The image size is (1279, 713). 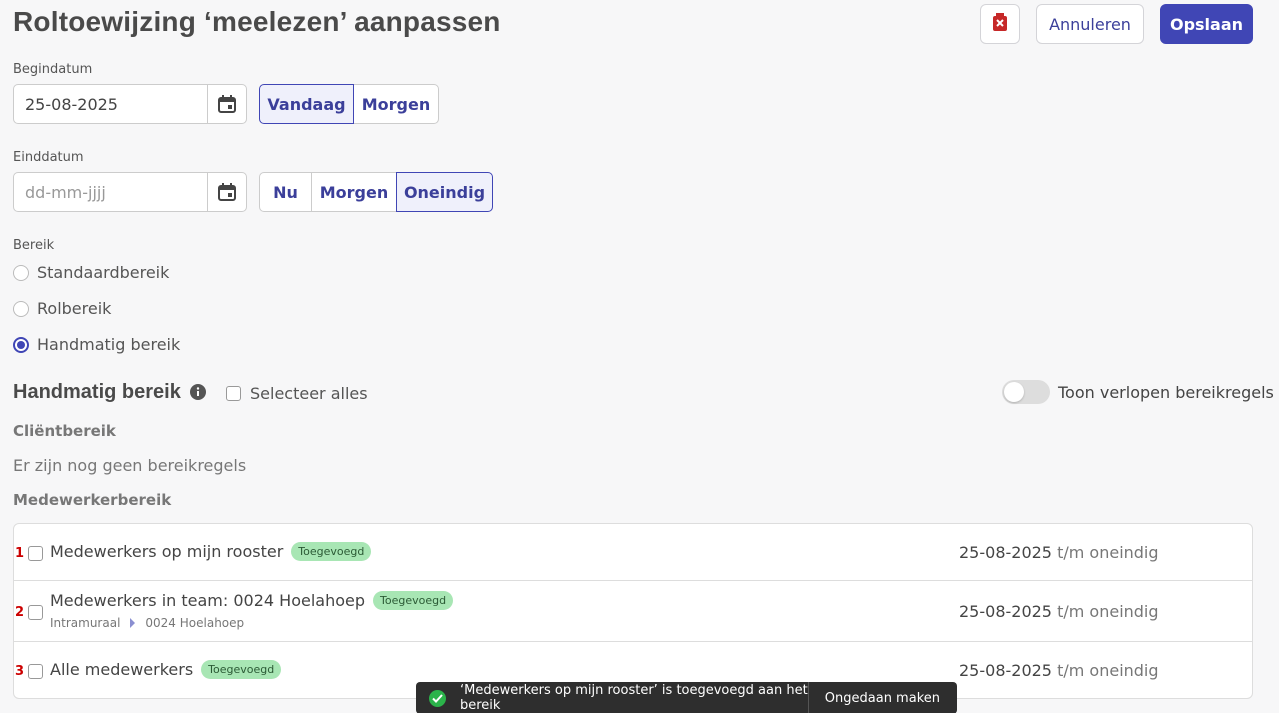 I want to click on clientbereik-empty-text: Er zijn nog geen bereikregels, so click(x=130, y=465).